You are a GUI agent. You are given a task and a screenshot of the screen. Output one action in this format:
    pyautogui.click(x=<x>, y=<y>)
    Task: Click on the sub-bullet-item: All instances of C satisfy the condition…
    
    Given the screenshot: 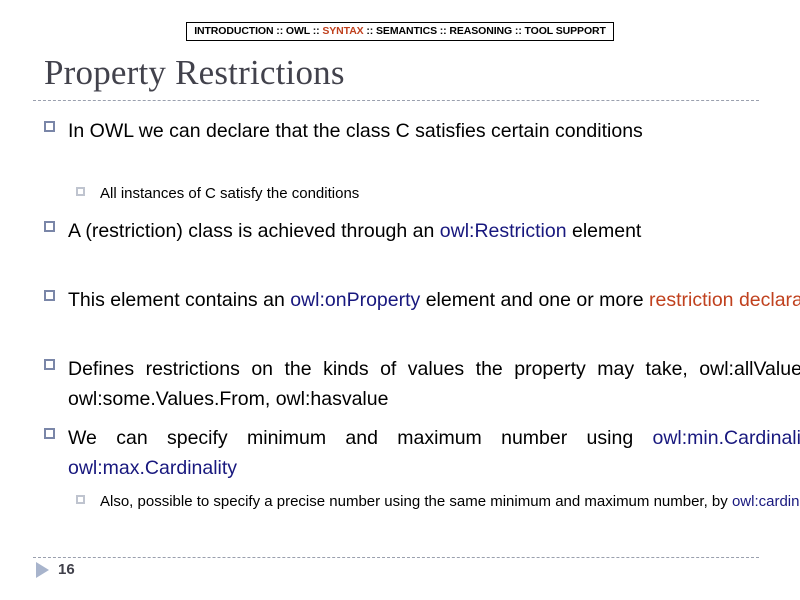 What is the action you would take?
    pyautogui.click(x=400, y=193)
    